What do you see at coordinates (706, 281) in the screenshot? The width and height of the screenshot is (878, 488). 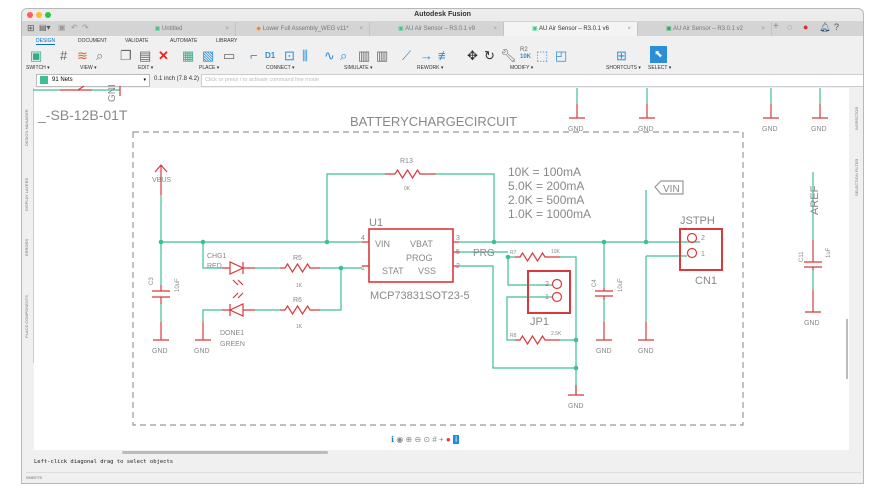 I see `cn1-name: CN1` at bounding box center [706, 281].